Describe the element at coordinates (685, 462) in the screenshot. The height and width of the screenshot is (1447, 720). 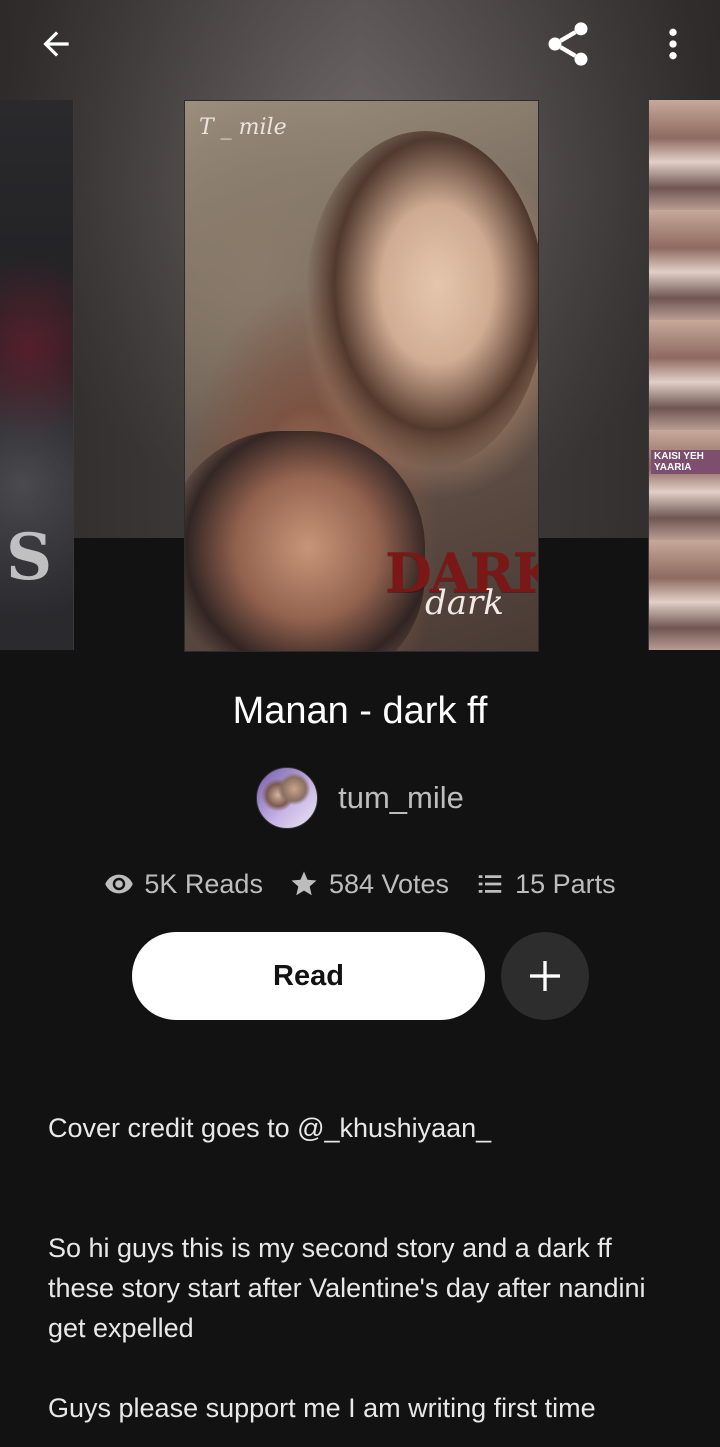
I see `cover-tag: KAISI YEH YAARIA` at that location.